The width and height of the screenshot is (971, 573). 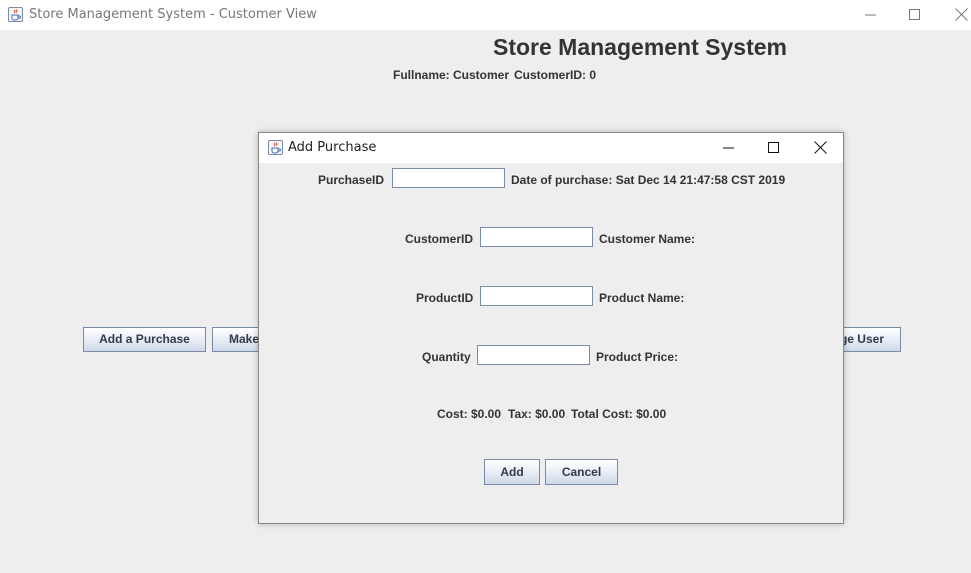 I want to click on close-button, so click(x=956, y=15).